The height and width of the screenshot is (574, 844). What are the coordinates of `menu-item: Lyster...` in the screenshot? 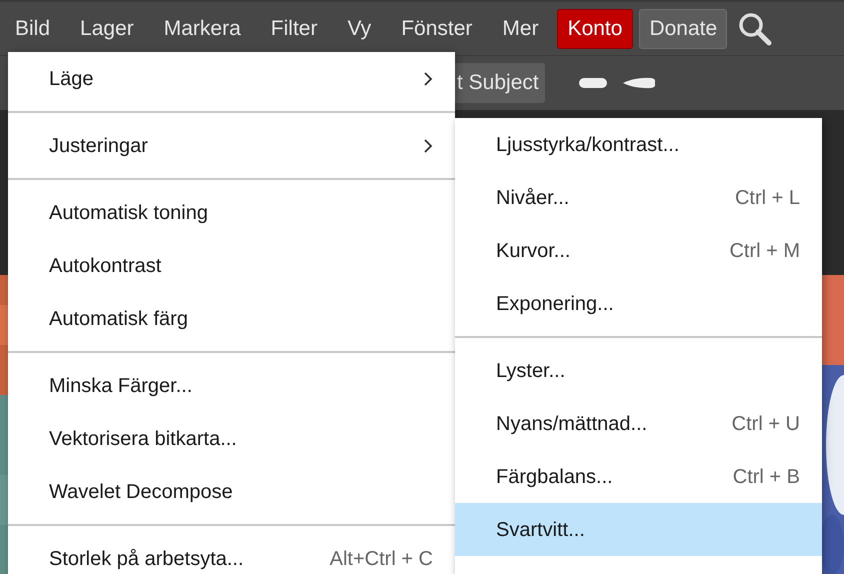 It's located at (638, 370).